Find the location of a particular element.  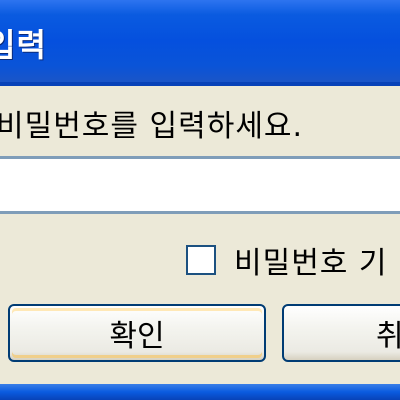

ok-button: 확인 is located at coordinates (137, 333).